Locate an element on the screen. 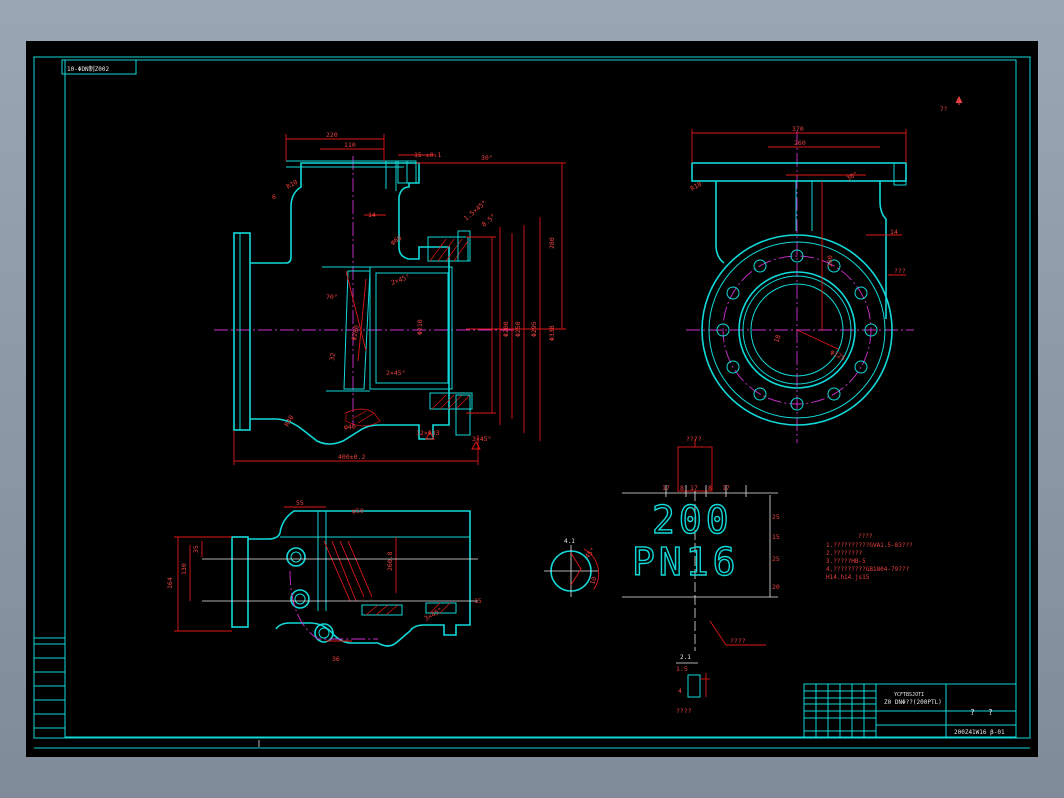 The image size is (1064, 798). mark-right-0: 25 is located at coordinates (776, 517).